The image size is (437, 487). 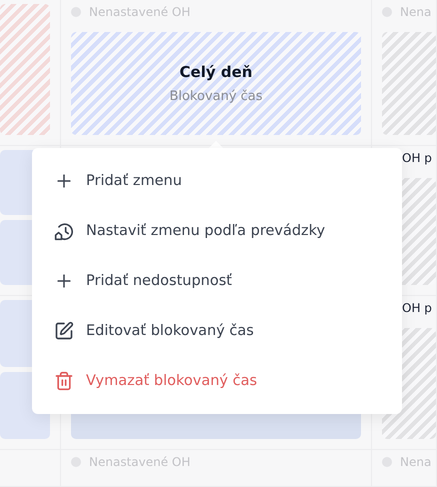 I want to click on blocked-time-card: Celý deň Blokovaný čas, so click(x=216, y=83).